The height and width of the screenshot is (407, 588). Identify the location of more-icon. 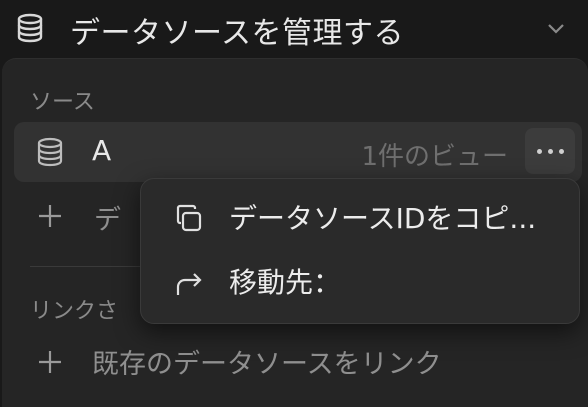
(539, 151).